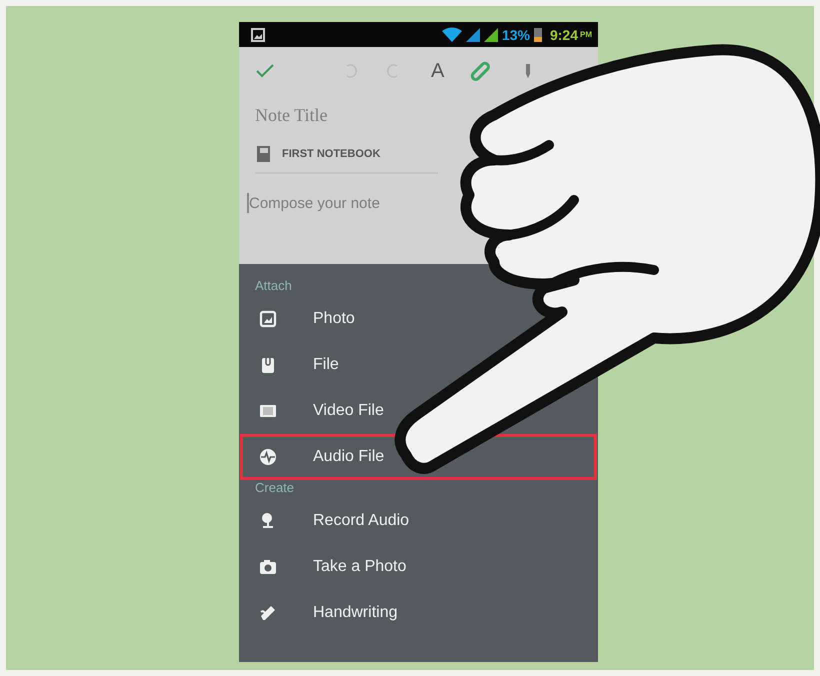  Describe the element at coordinates (331, 567) in the screenshot. I see `menu-item: Take a Photo` at that location.